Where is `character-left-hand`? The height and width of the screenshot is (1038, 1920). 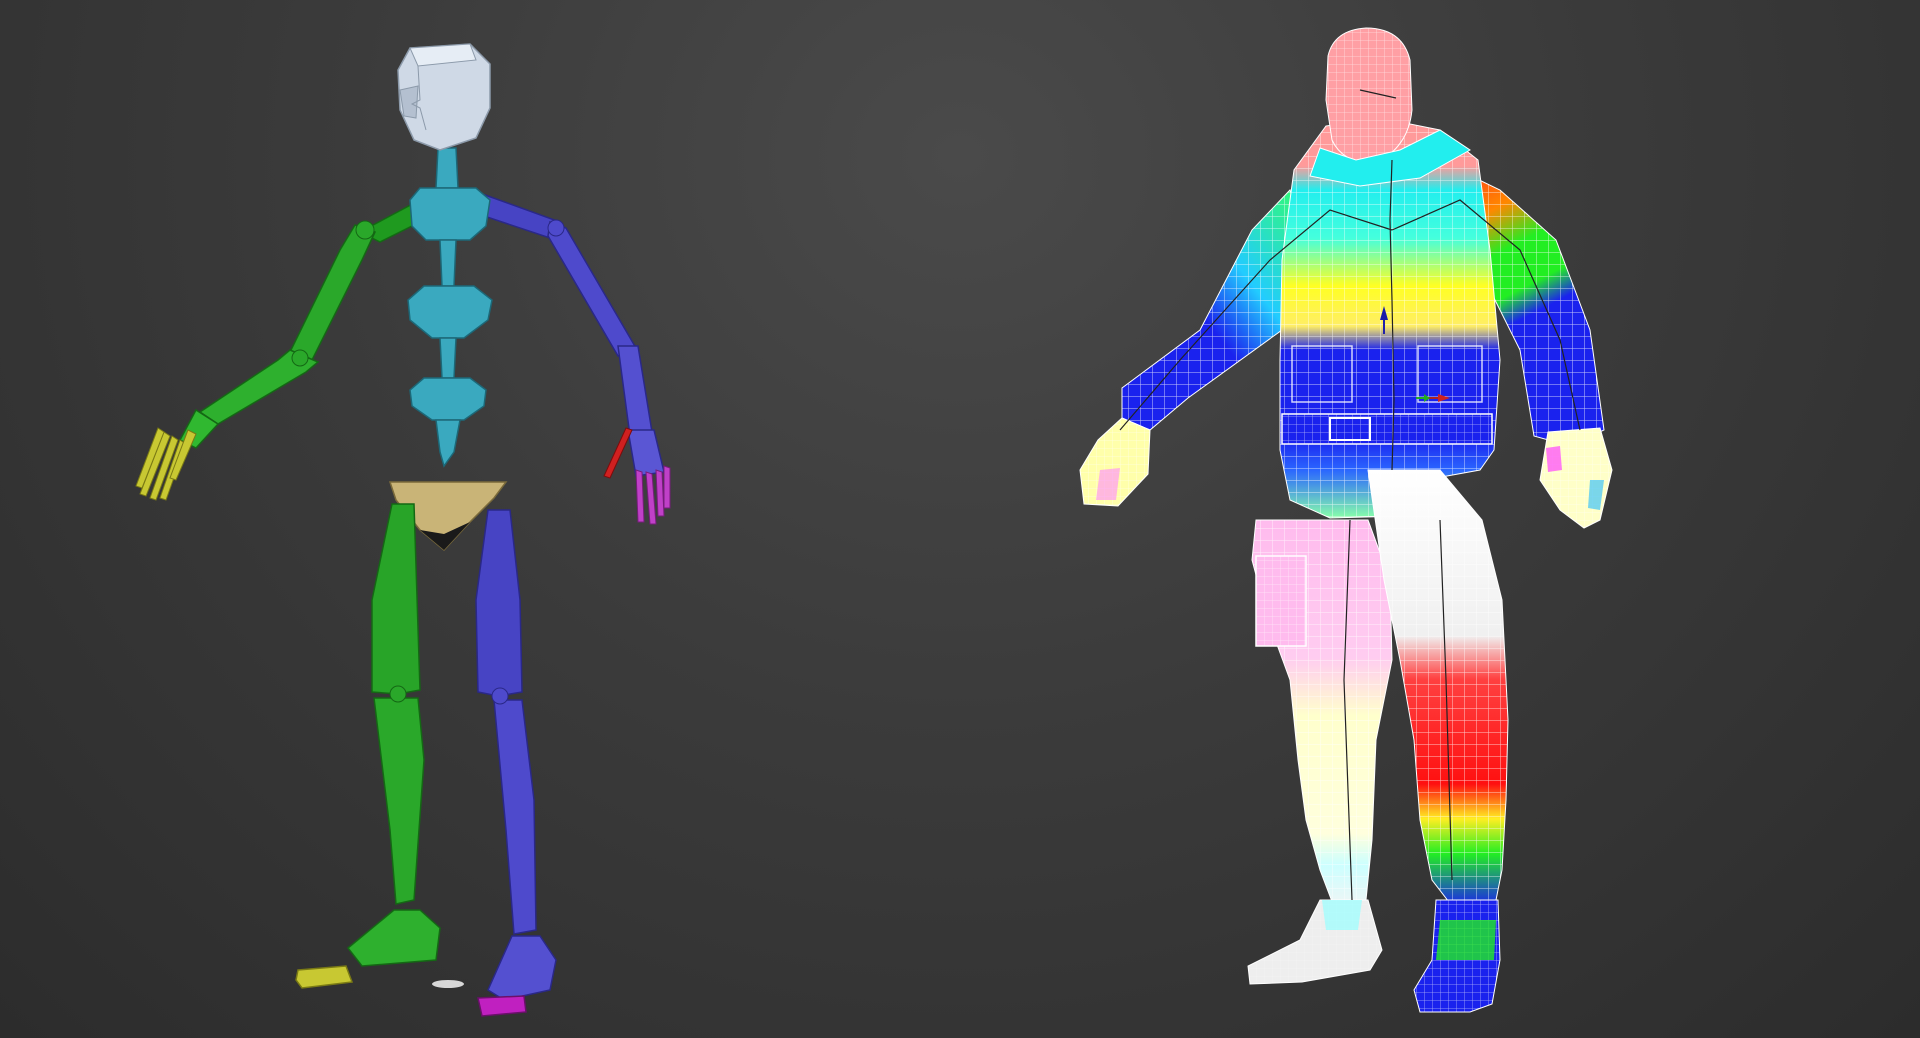
character-left-hand is located at coordinates (1115, 462).